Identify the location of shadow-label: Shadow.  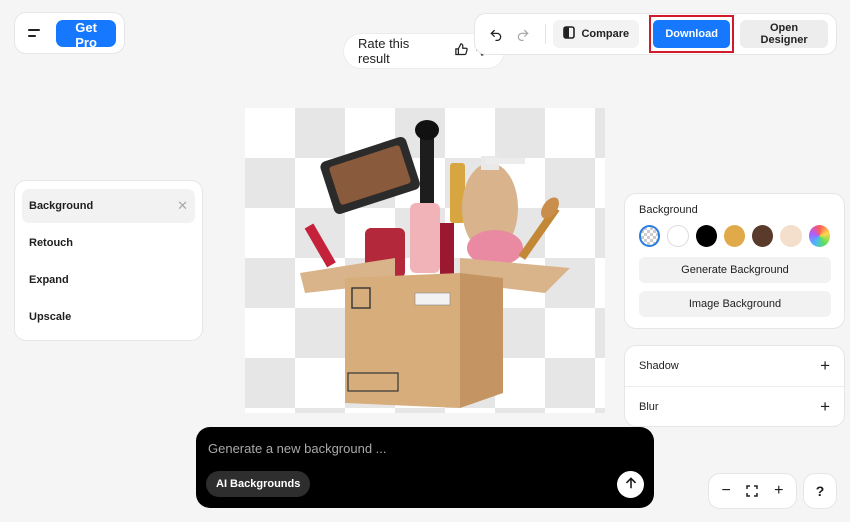
(659, 366).